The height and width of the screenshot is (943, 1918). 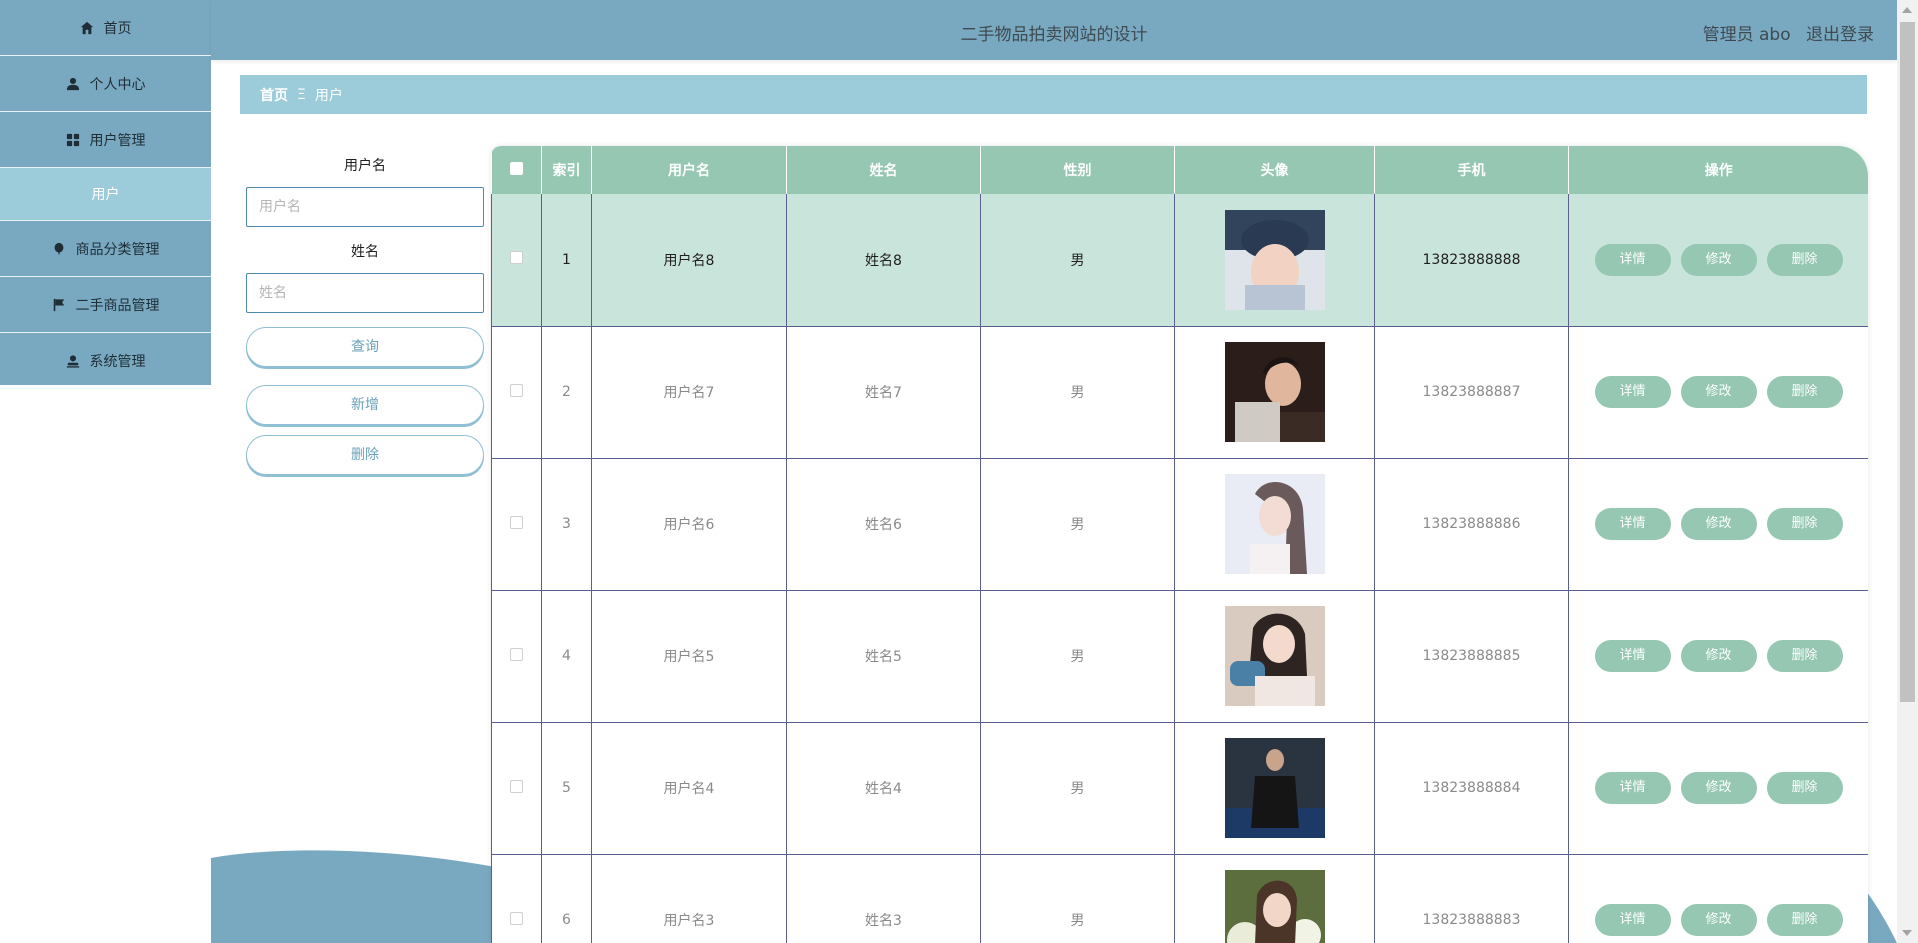 What do you see at coordinates (1783, 32) in the screenshot?
I see `user-area: 管理员 abo 退出登录` at bounding box center [1783, 32].